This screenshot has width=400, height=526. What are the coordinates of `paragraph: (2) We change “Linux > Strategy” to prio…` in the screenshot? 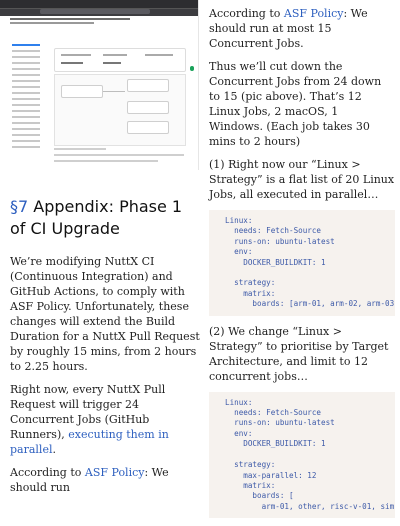 It's located at (299, 353).